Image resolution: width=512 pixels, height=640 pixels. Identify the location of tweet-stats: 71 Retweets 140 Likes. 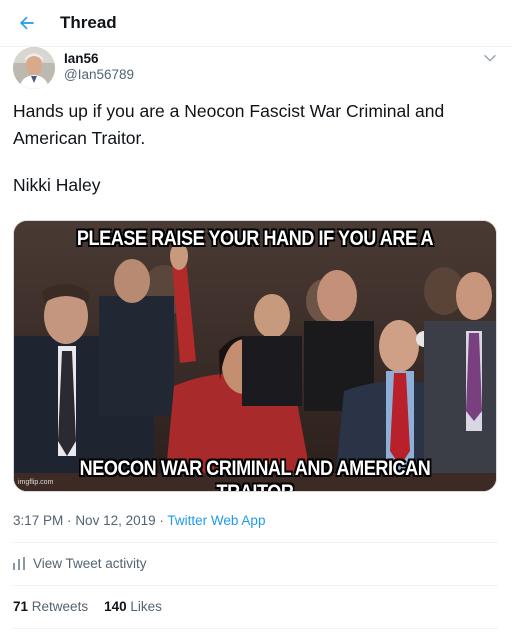
(87, 606).